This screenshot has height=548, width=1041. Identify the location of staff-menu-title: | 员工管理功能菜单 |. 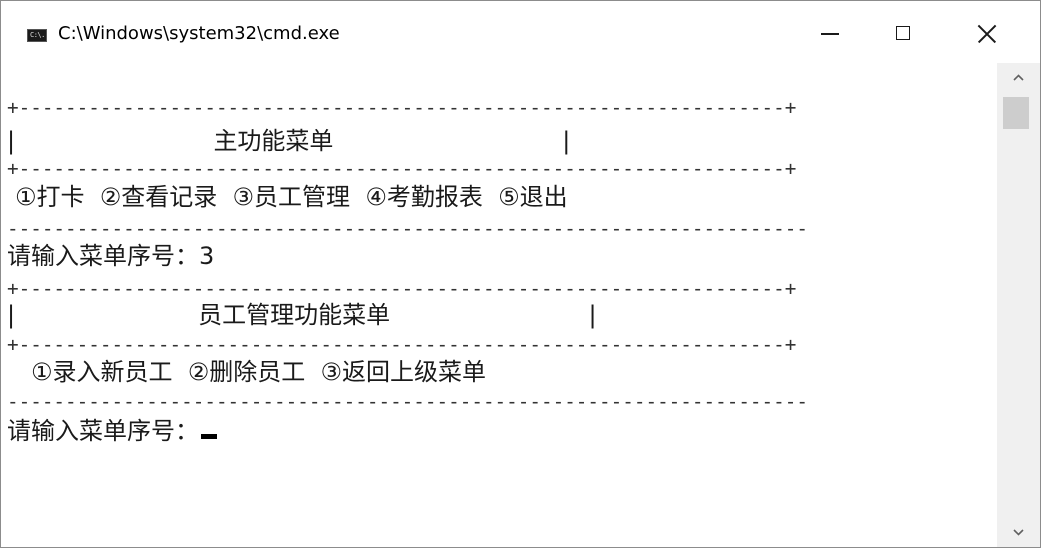
(302, 315).